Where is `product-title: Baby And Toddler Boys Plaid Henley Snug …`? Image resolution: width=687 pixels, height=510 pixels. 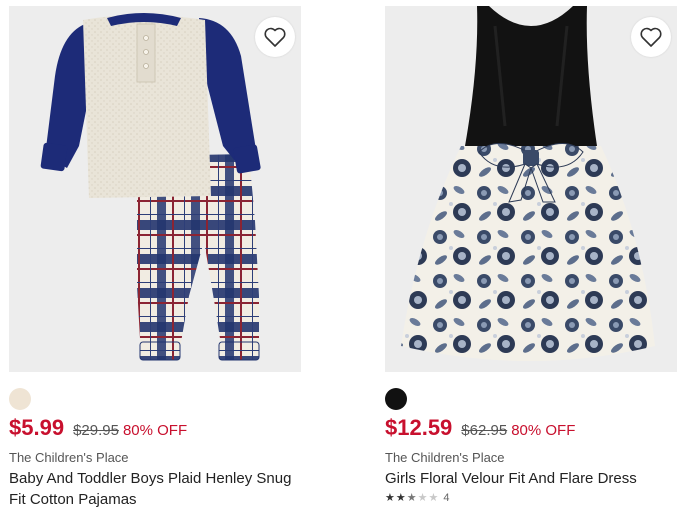
product-title: Baby And Toddler Boys Plaid Henley Snug … is located at coordinates (159, 489).